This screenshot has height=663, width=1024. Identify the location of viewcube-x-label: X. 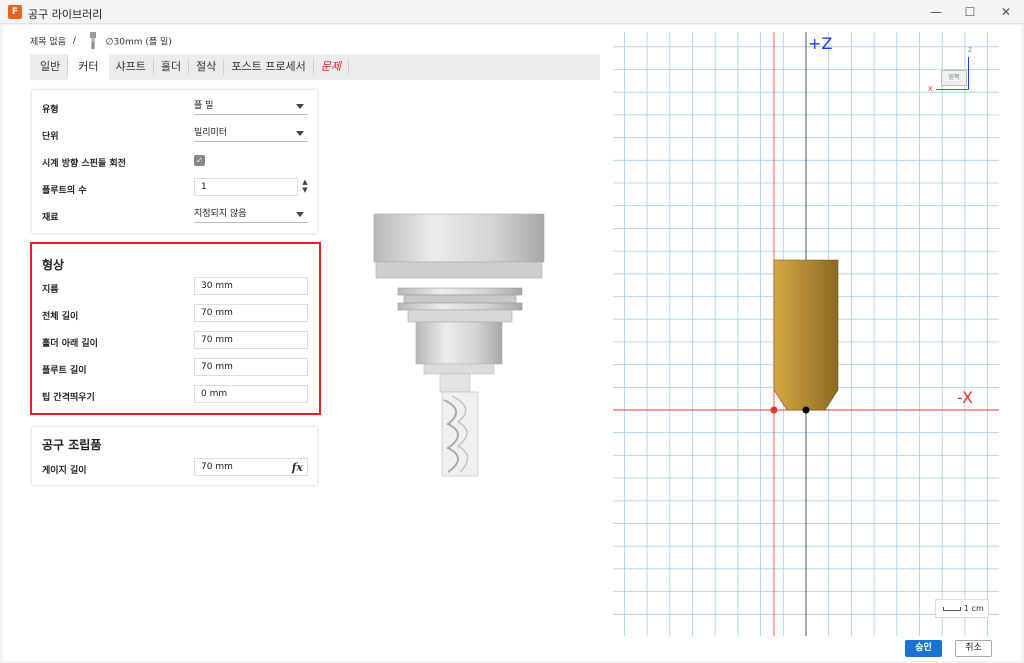
(930, 89).